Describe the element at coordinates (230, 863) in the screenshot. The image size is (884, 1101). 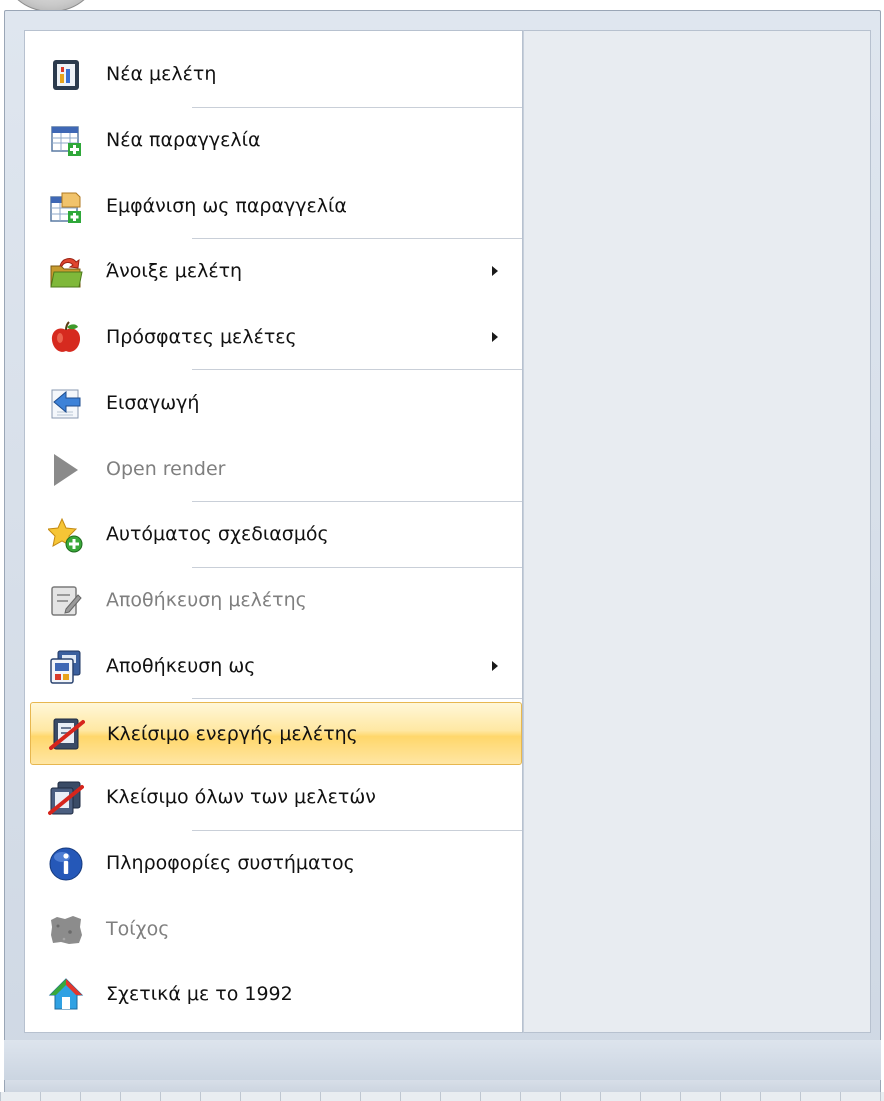
I see `menu-item-label: Πληροφορίες συστήματος` at that location.